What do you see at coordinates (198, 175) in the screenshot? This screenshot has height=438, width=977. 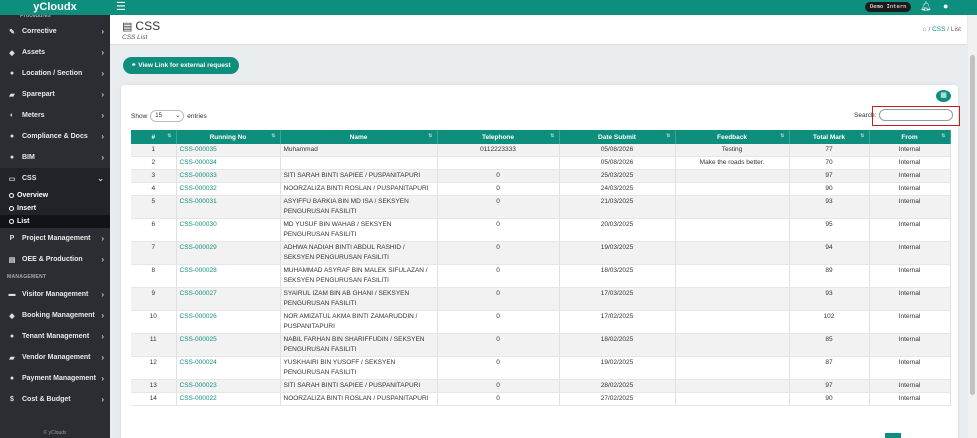 I see `running-no-link: CSS-000033` at bounding box center [198, 175].